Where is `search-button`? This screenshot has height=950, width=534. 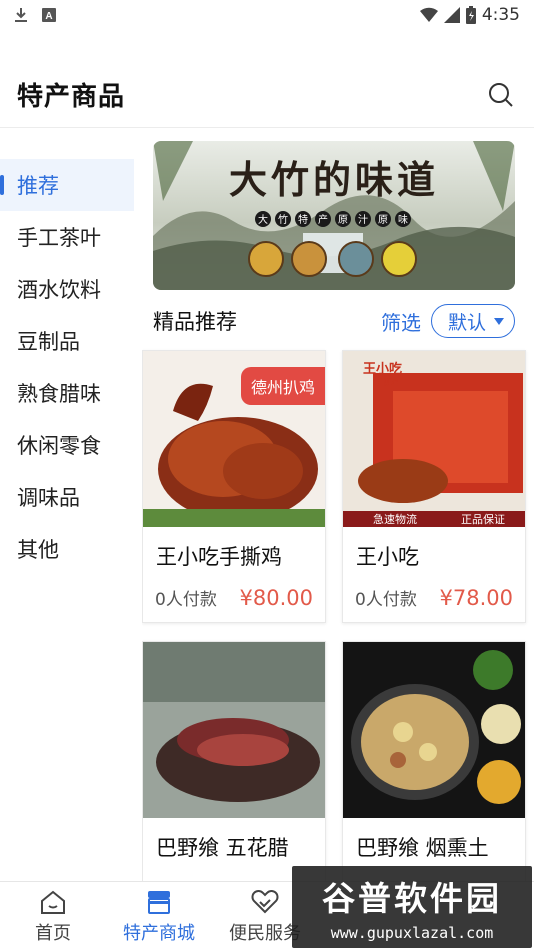 search-button is located at coordinates (501, 95).